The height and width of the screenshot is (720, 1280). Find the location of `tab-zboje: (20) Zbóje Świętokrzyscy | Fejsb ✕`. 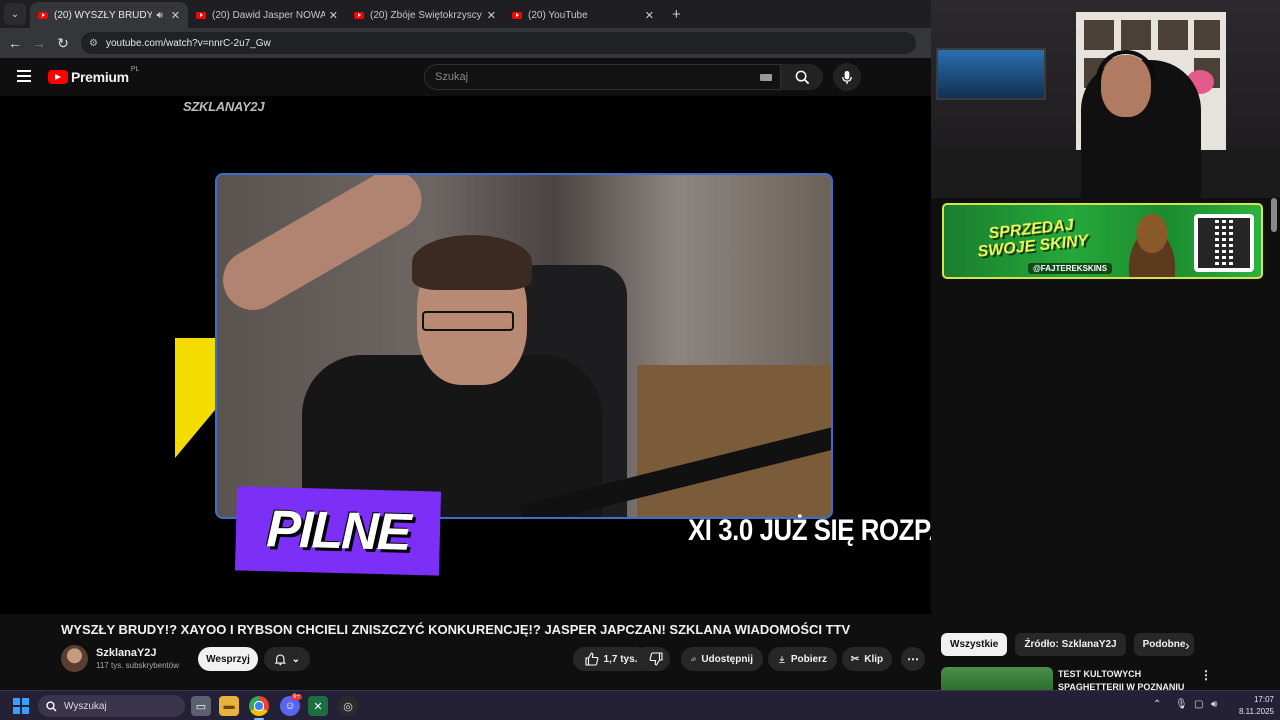

tab-zboje: (20) Zbóje Świętokrzyscy | Fejsb ✕ is located at coordinates (425, 15).